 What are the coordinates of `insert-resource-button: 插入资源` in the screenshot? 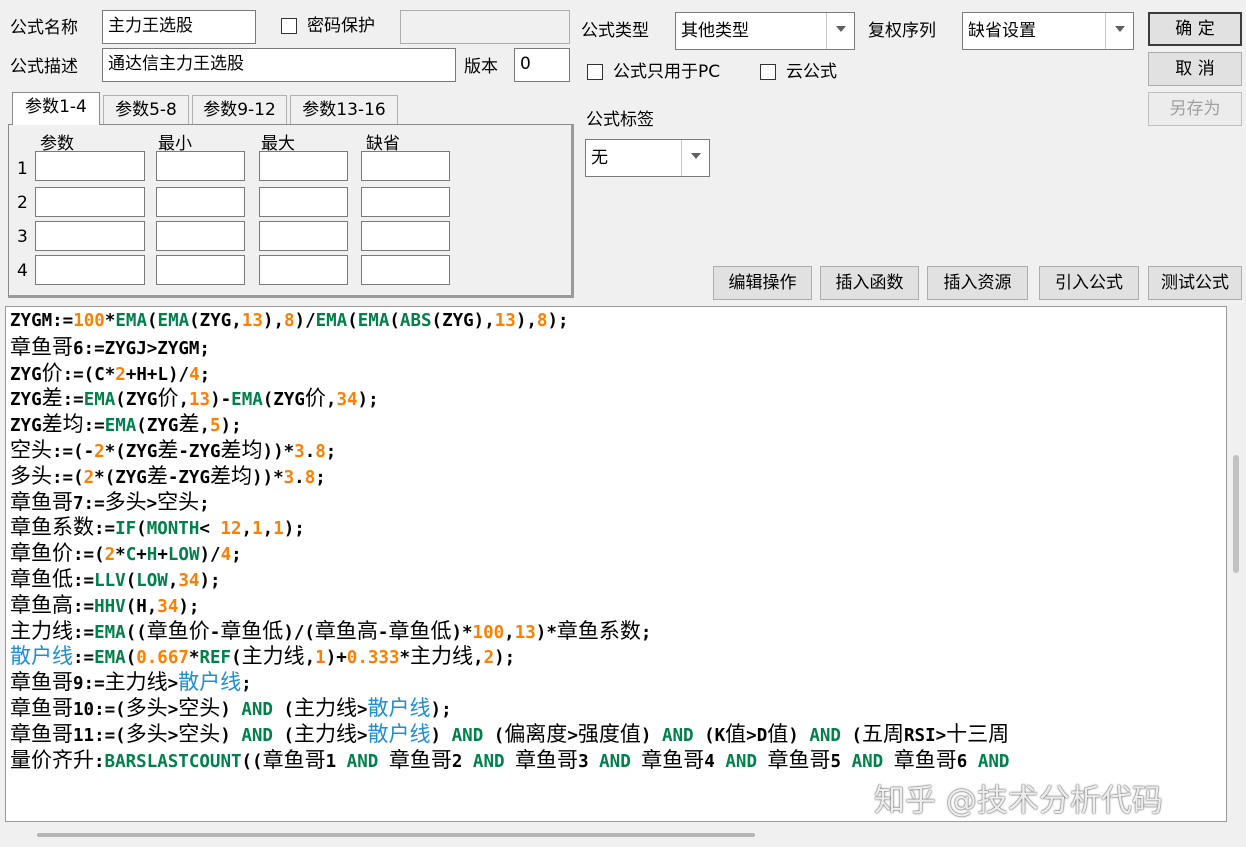 It's located at (977, 283).